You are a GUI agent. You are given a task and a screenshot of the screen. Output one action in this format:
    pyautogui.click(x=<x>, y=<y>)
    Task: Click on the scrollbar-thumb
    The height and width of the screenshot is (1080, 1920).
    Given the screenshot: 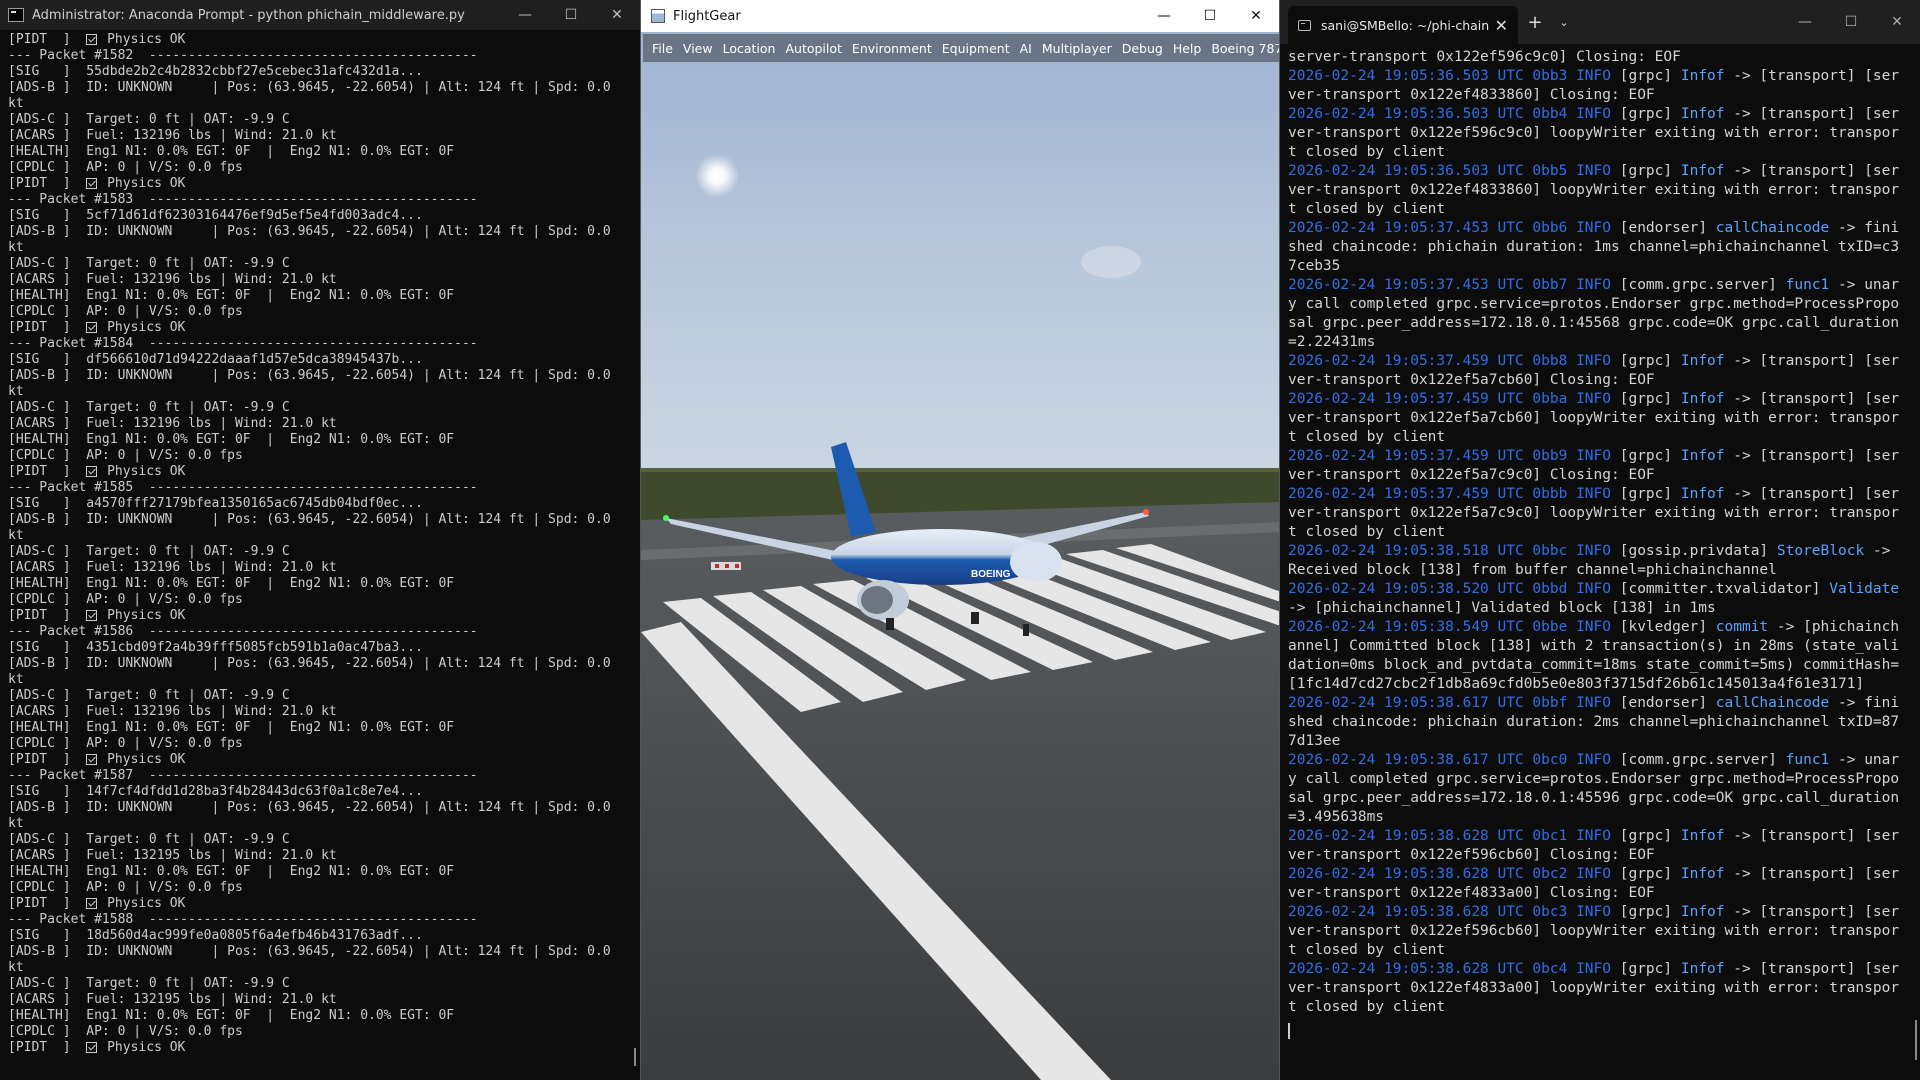 What is the action you would take?
    pyautogui.click(x=635, y=1057)
    